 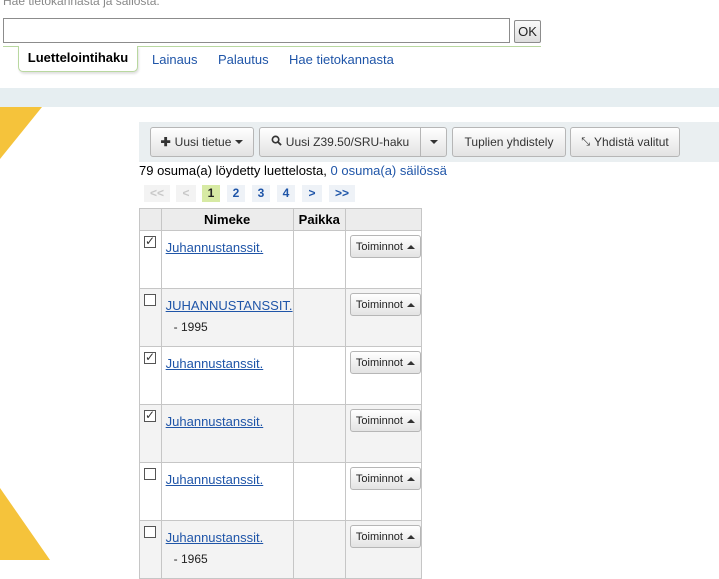 What do you see at coordinates (527, 31) in the screenshot?
I see `ok-button: OK` at bounding box center [527, 31].